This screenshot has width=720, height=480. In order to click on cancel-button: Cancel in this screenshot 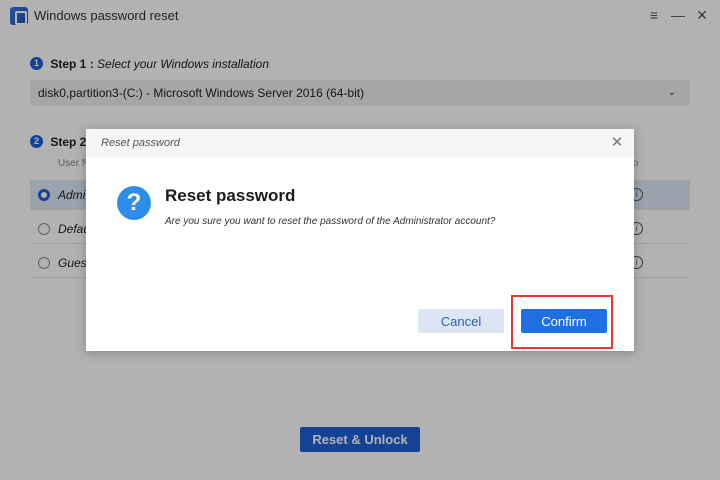, I will do `click(461, 321)`.